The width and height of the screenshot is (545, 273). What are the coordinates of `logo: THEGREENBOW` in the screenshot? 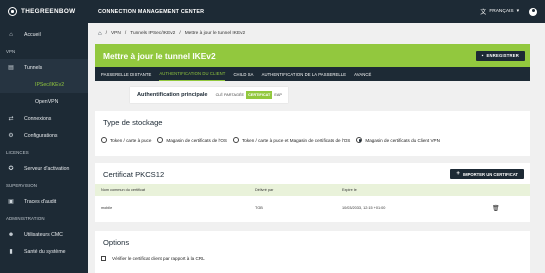 It's located at (44, 11).